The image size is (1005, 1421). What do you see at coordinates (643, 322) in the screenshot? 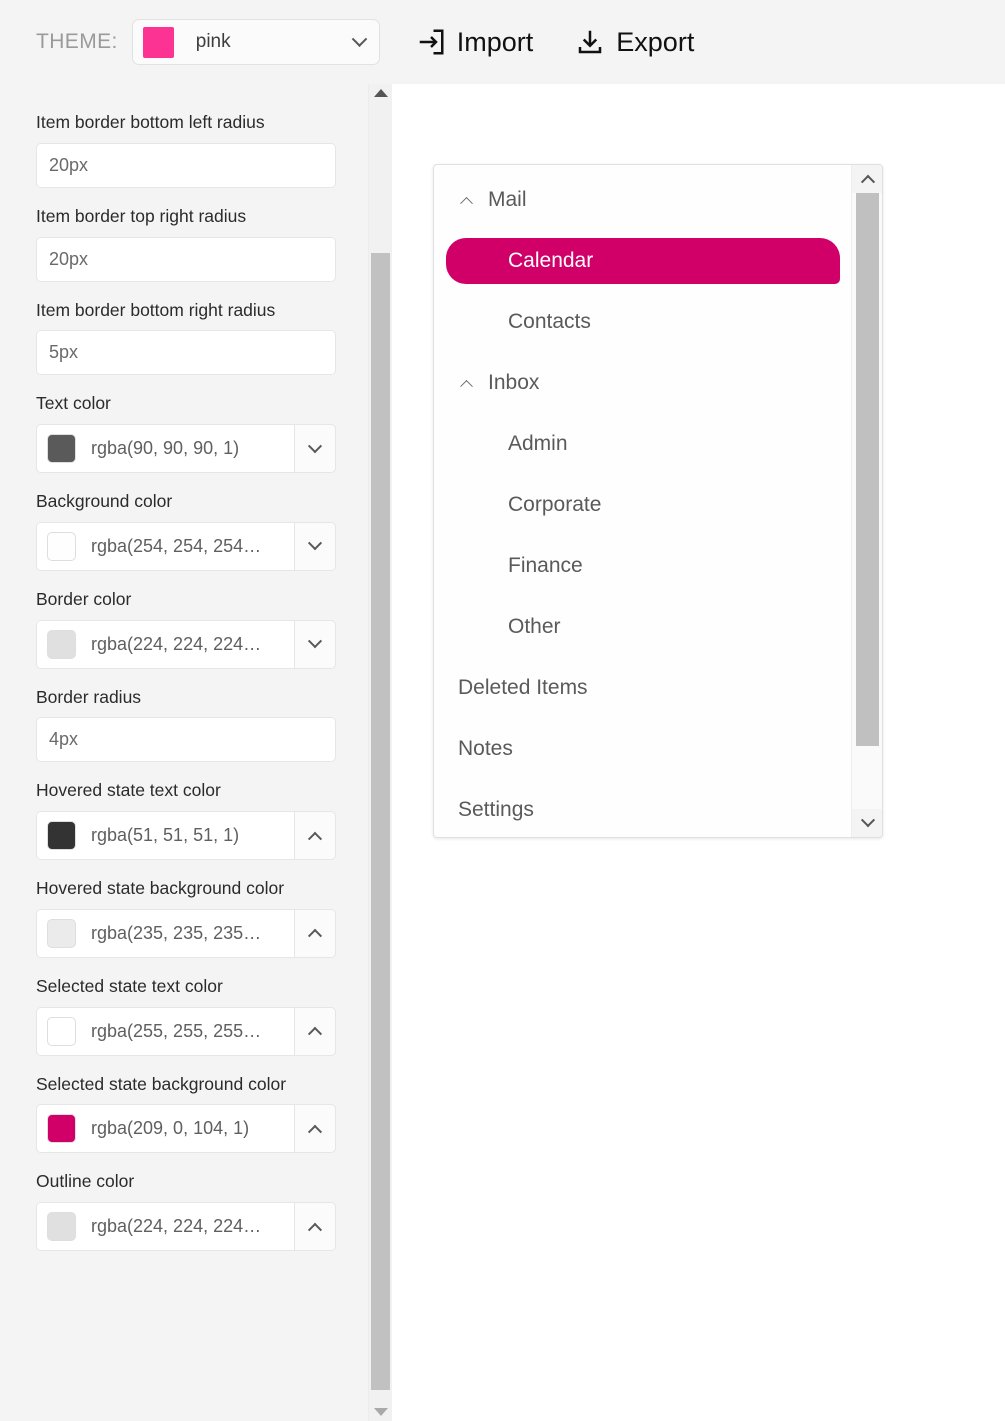
I see `tree-item: Contacts` at bounding box center [643, 322].